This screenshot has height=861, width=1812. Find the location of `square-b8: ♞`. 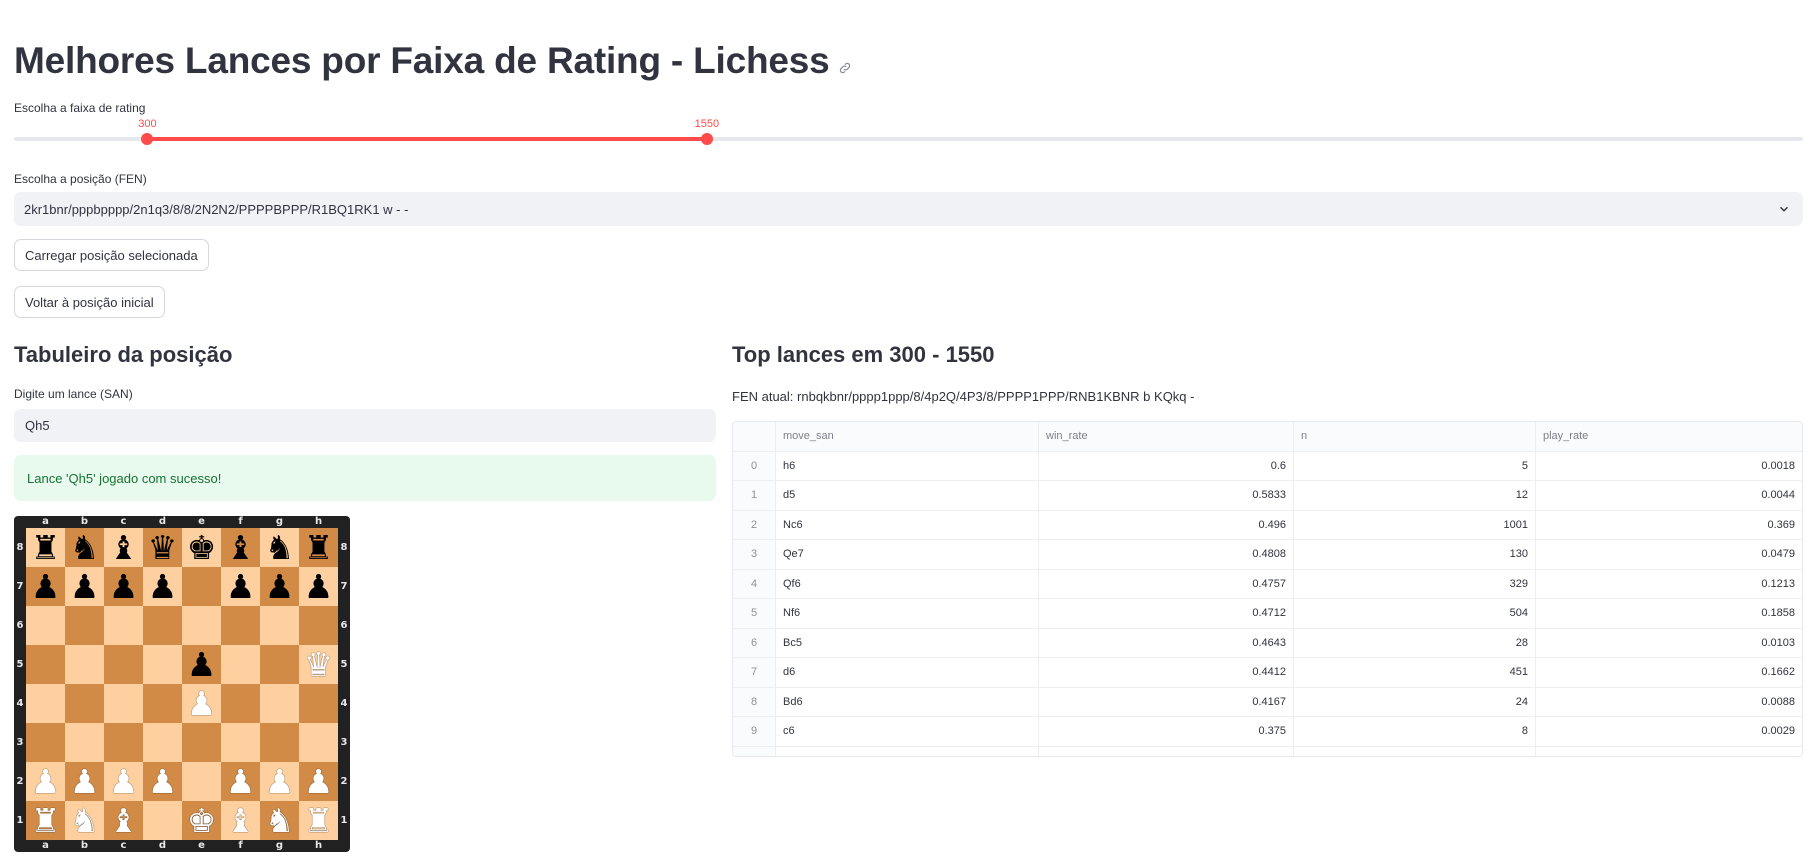

square-b8: ♞ is located at coordinates (84, 547).